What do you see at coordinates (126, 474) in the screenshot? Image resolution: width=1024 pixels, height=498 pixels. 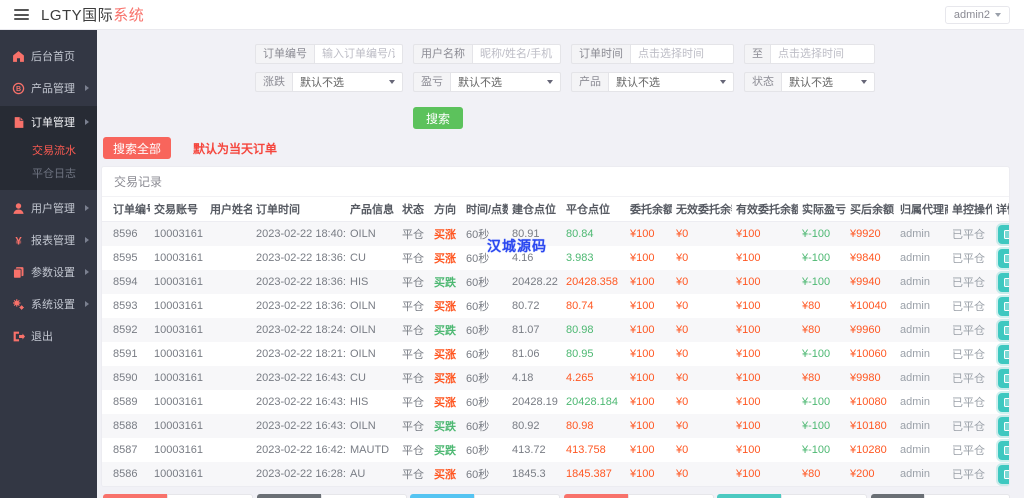 I see `cell-id: 8586` at bounding box center [126, 474].